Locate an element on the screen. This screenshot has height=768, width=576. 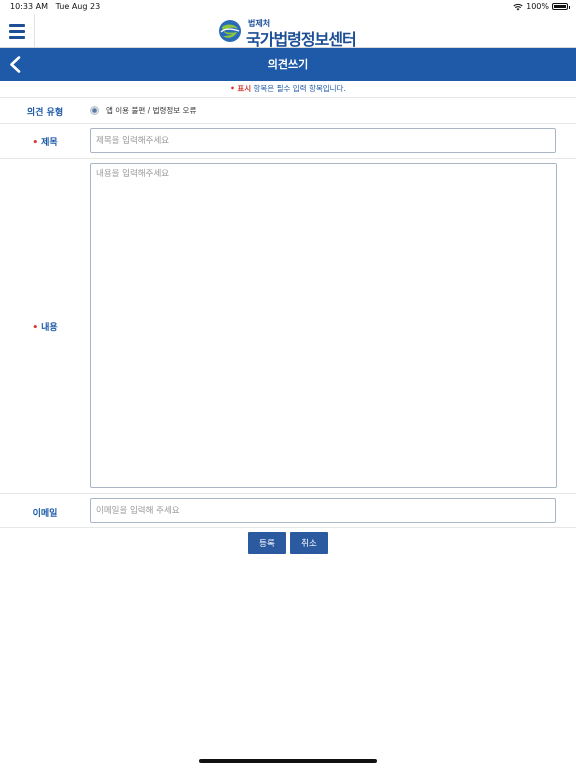
opinion-type-option: 앱 이용 불편 / 법령정보 오류 is located at coordinates (143, 110).